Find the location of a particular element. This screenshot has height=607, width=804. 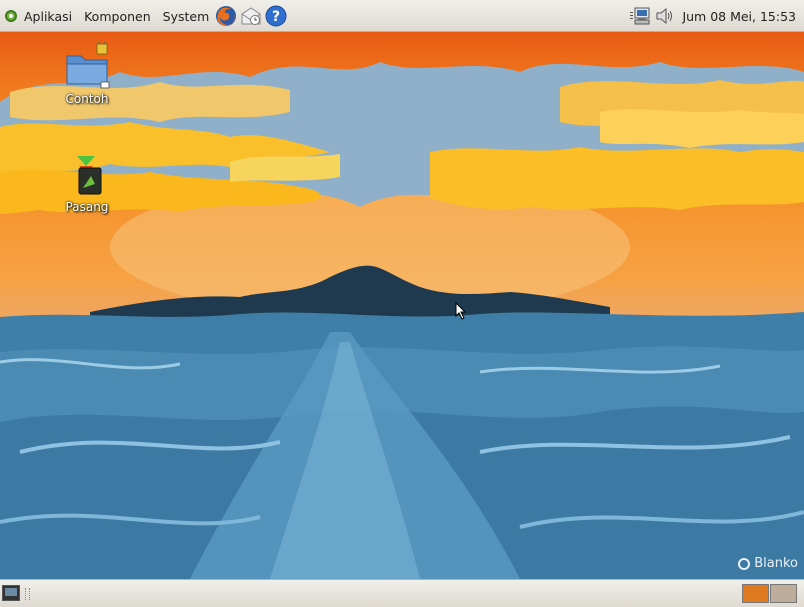

mouse-pointer-icon is located at coordinates (461, 311).